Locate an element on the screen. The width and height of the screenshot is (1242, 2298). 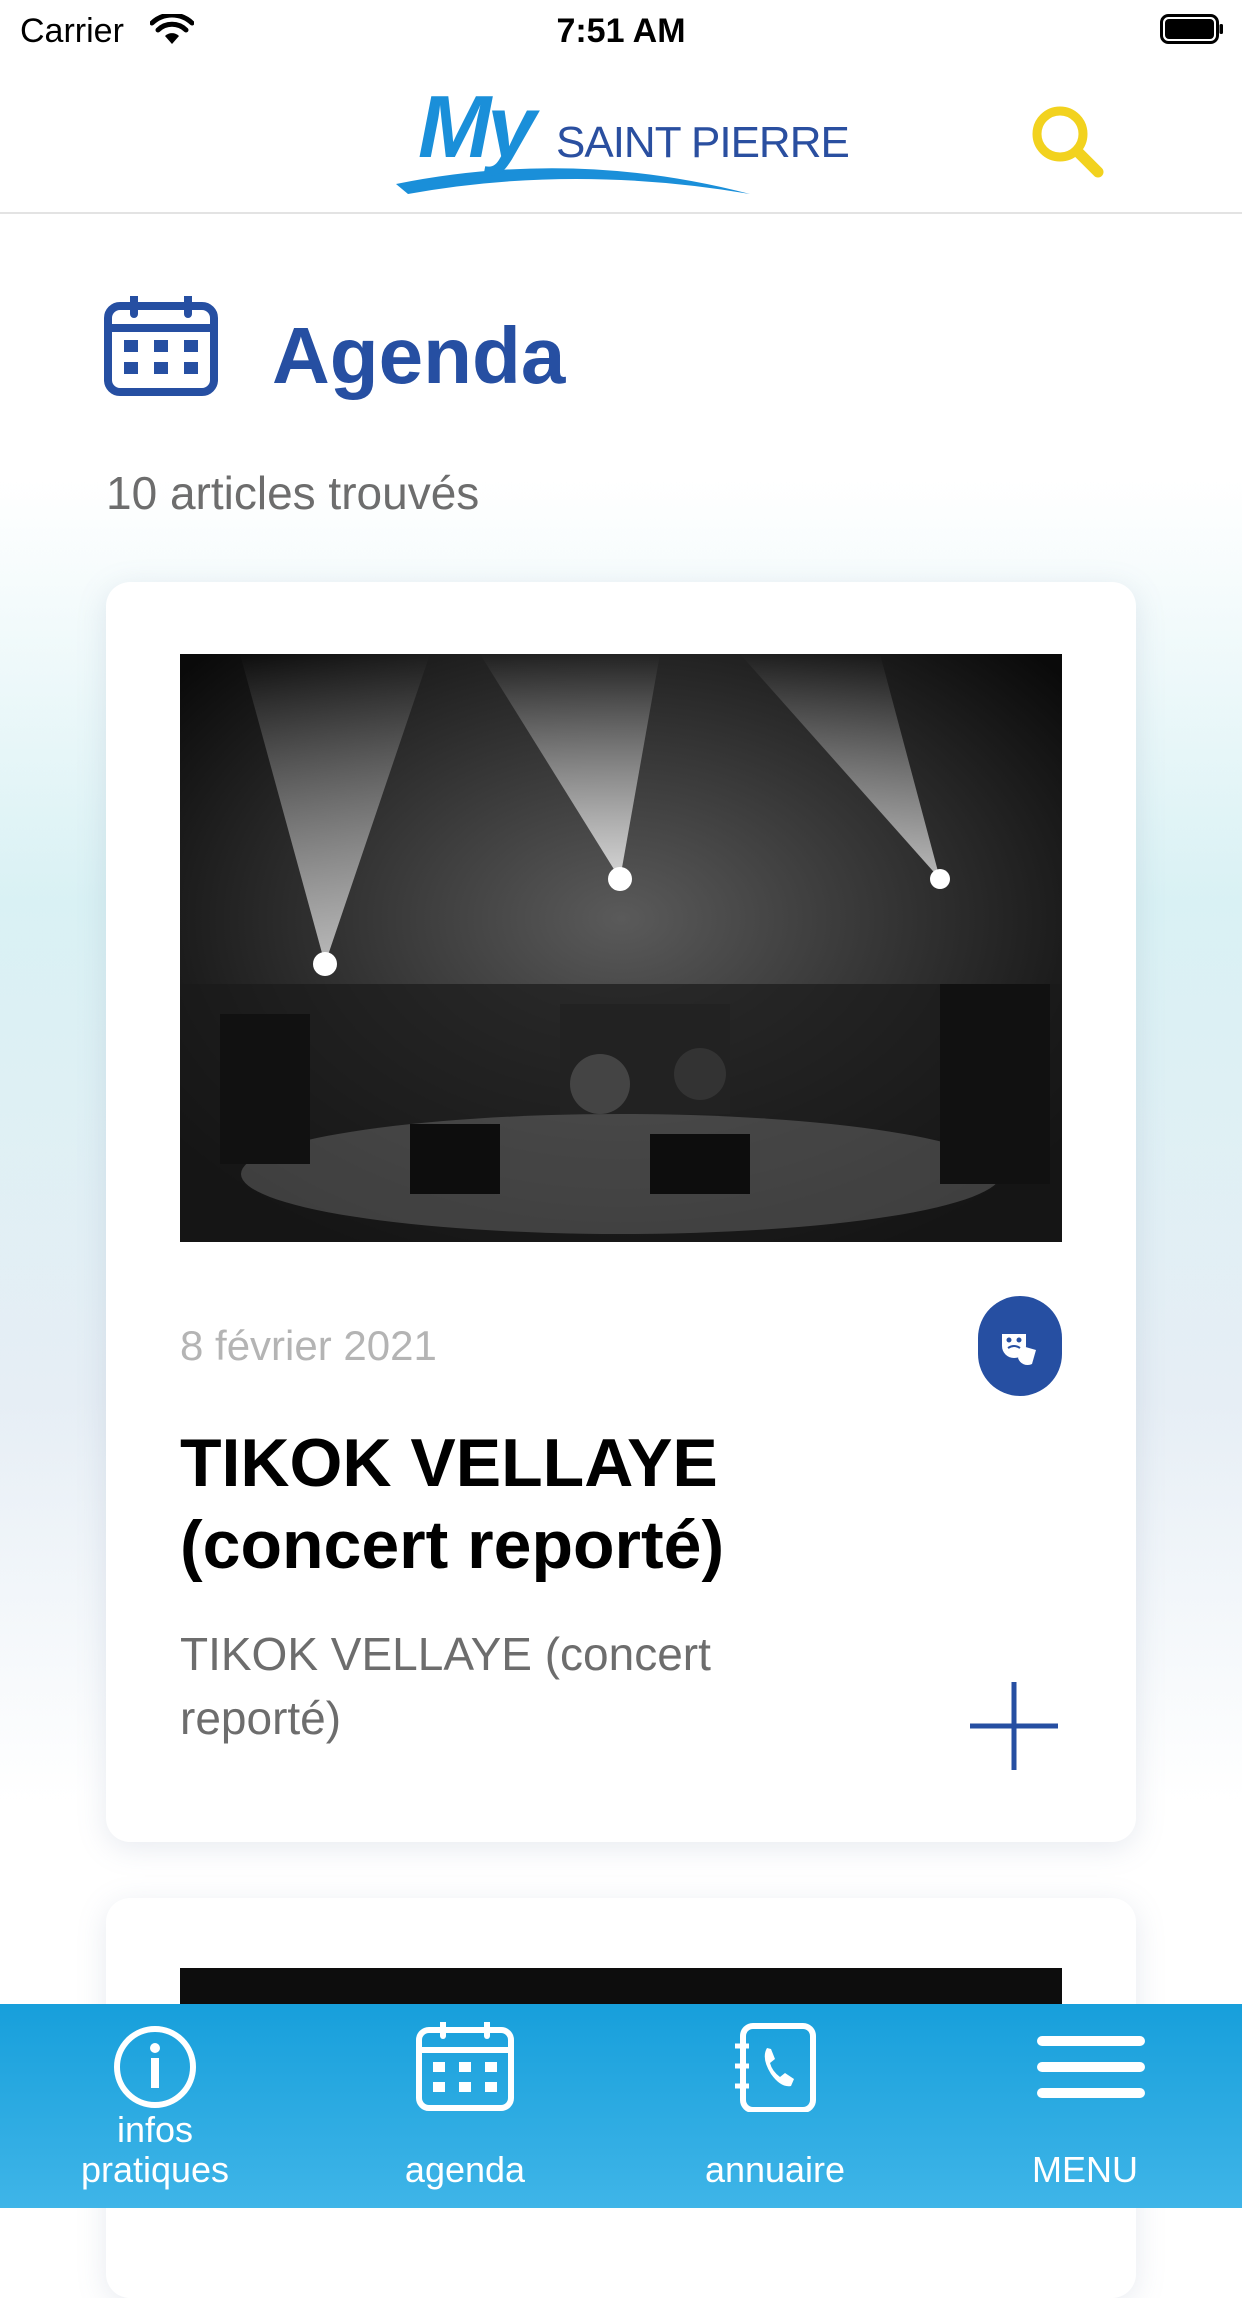
tab-infos-pratiques: infos pratiques is located at coordinates (155, 2106).